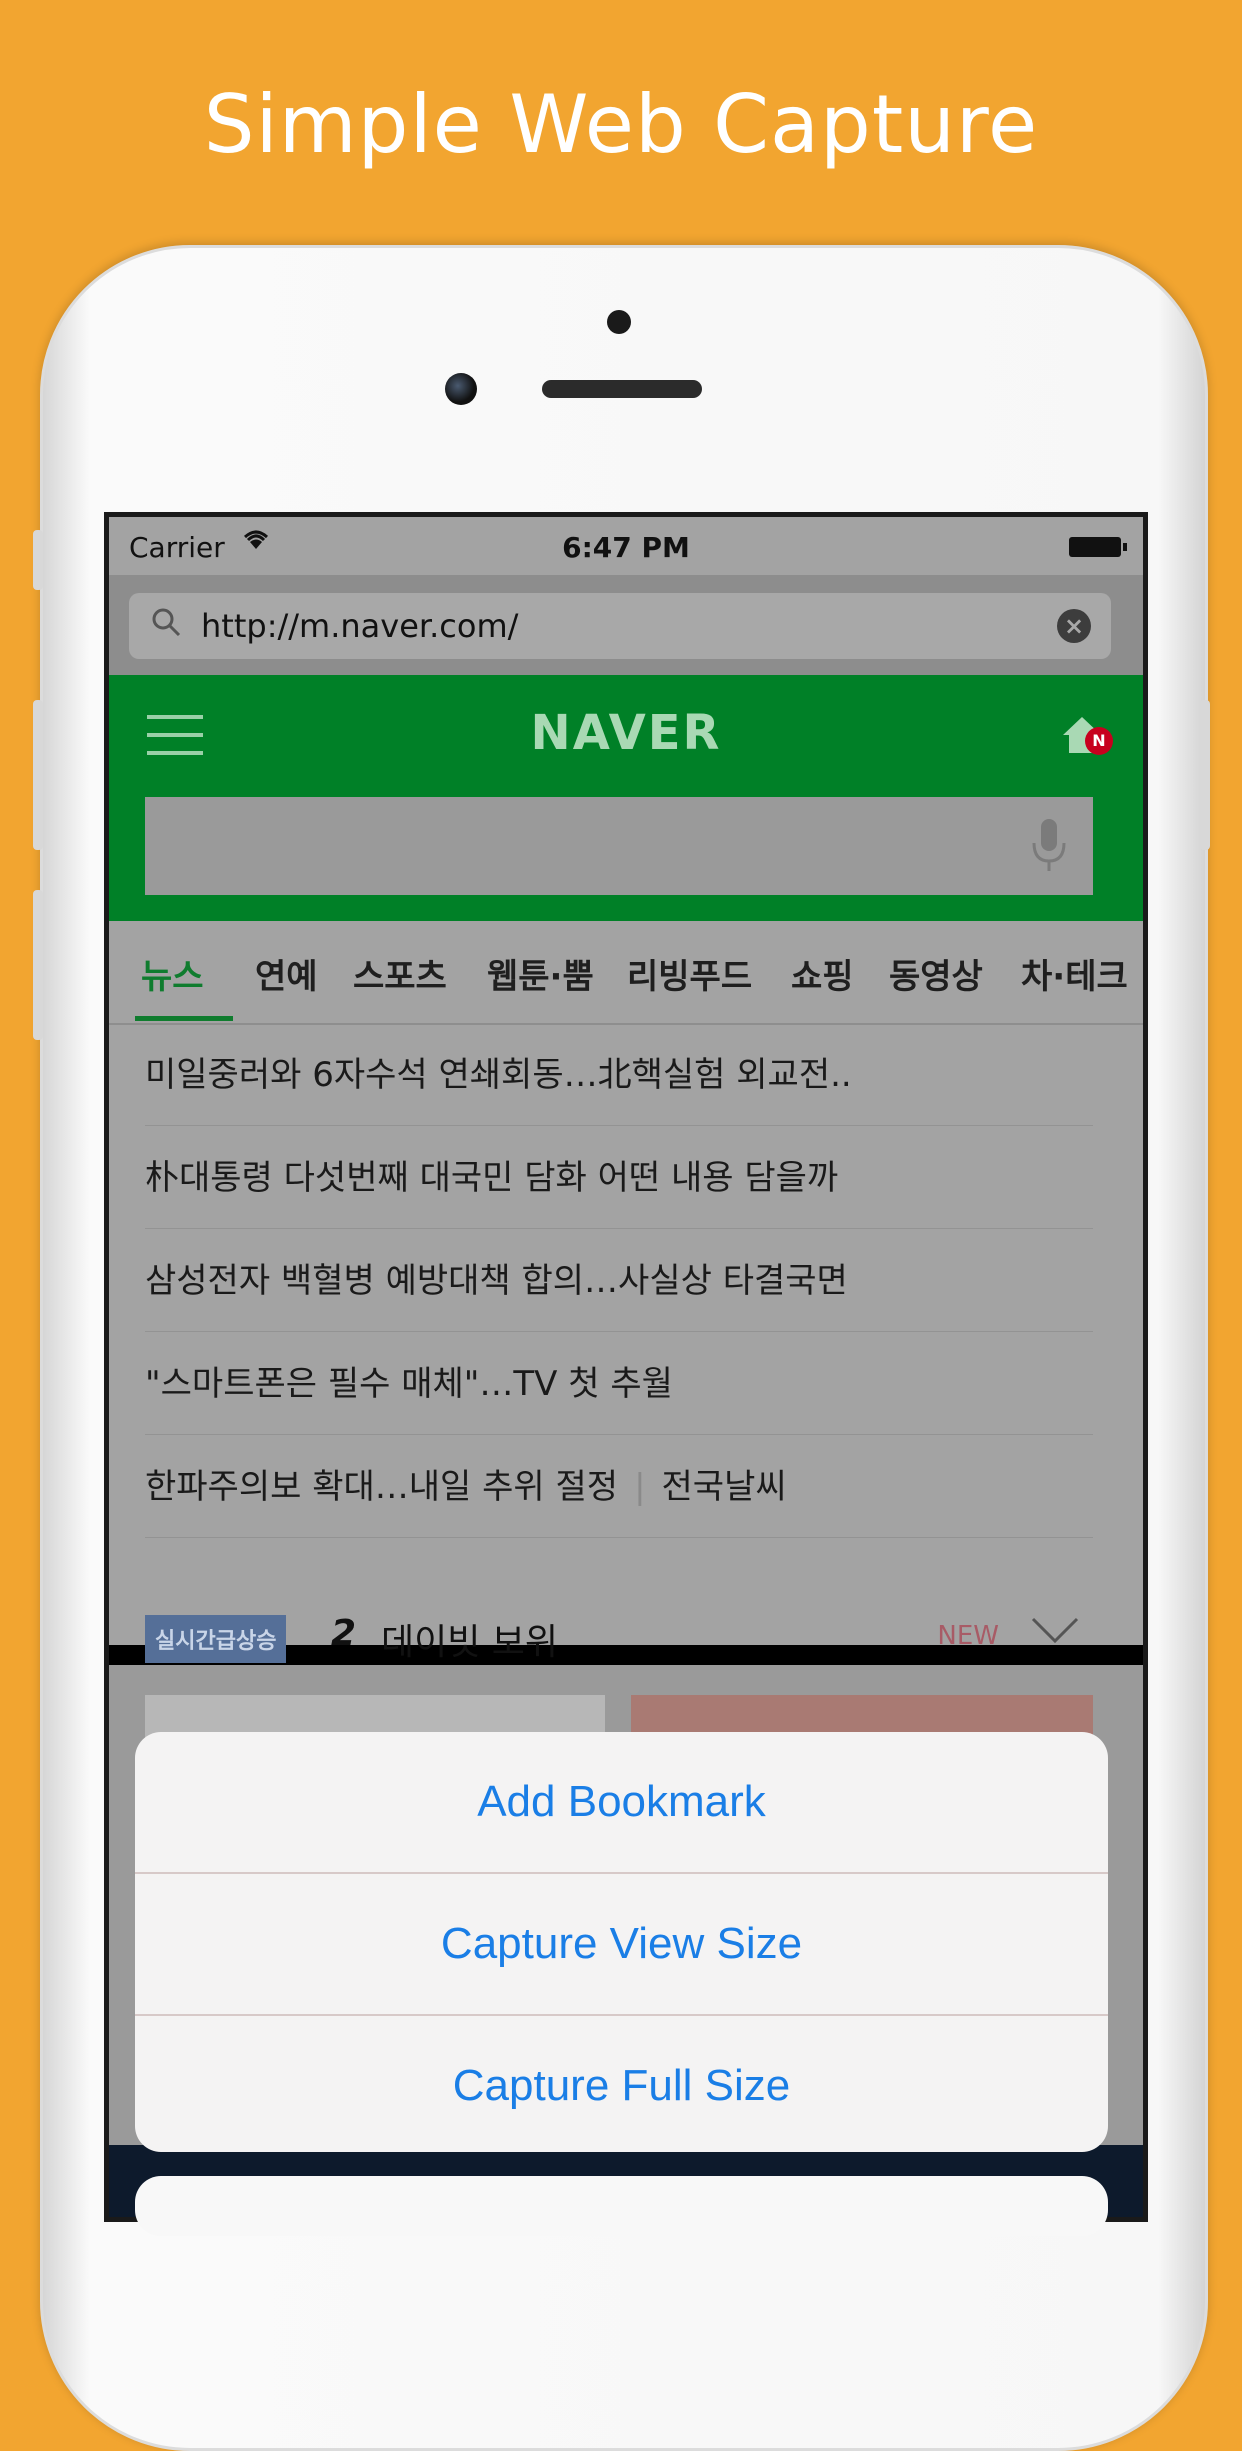 This screenshot has width=1242, height=2451. I want to click on new-label: NEW, so click(968, 1636).